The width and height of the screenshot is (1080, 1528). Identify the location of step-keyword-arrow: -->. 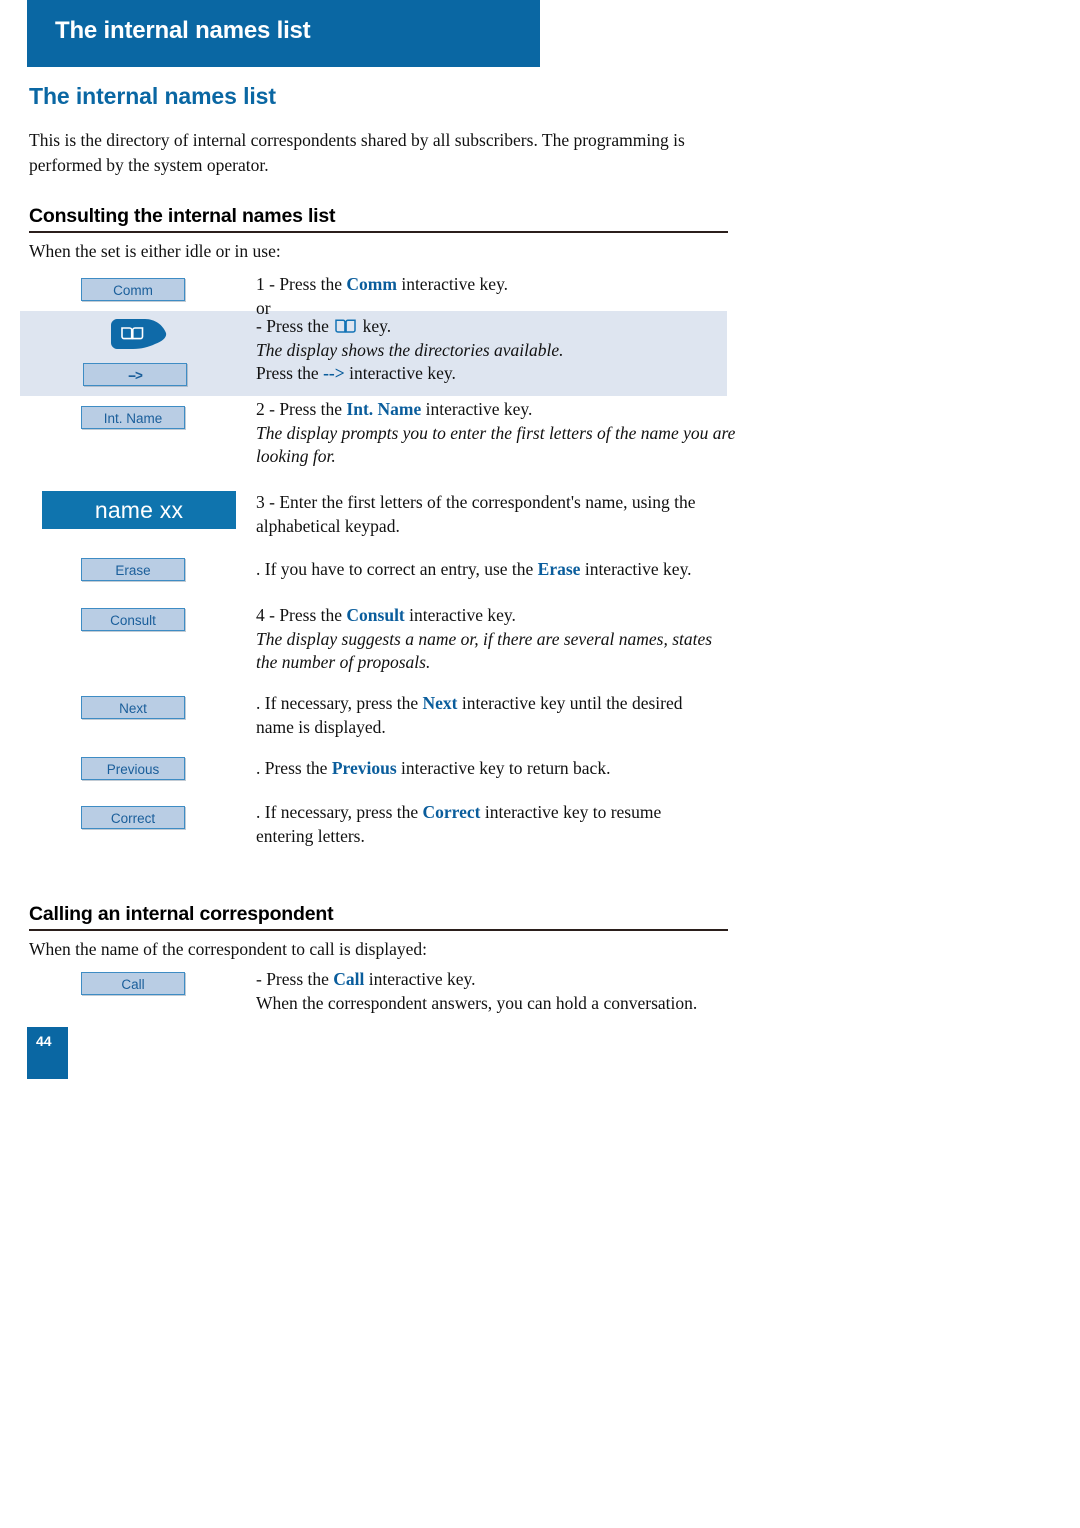
(334, 373).